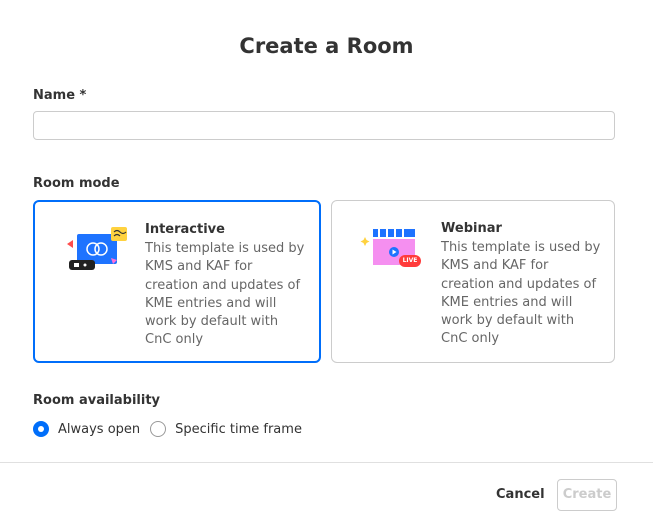 The width and height of the screenshot is (653, 520). Describe the element at coordinates (99, 429) in the screenshot. I see `radio-always-open-label: Always open` at that location.